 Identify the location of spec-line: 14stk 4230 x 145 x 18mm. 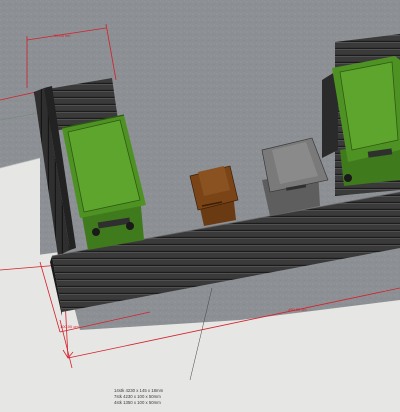
(139, 390).